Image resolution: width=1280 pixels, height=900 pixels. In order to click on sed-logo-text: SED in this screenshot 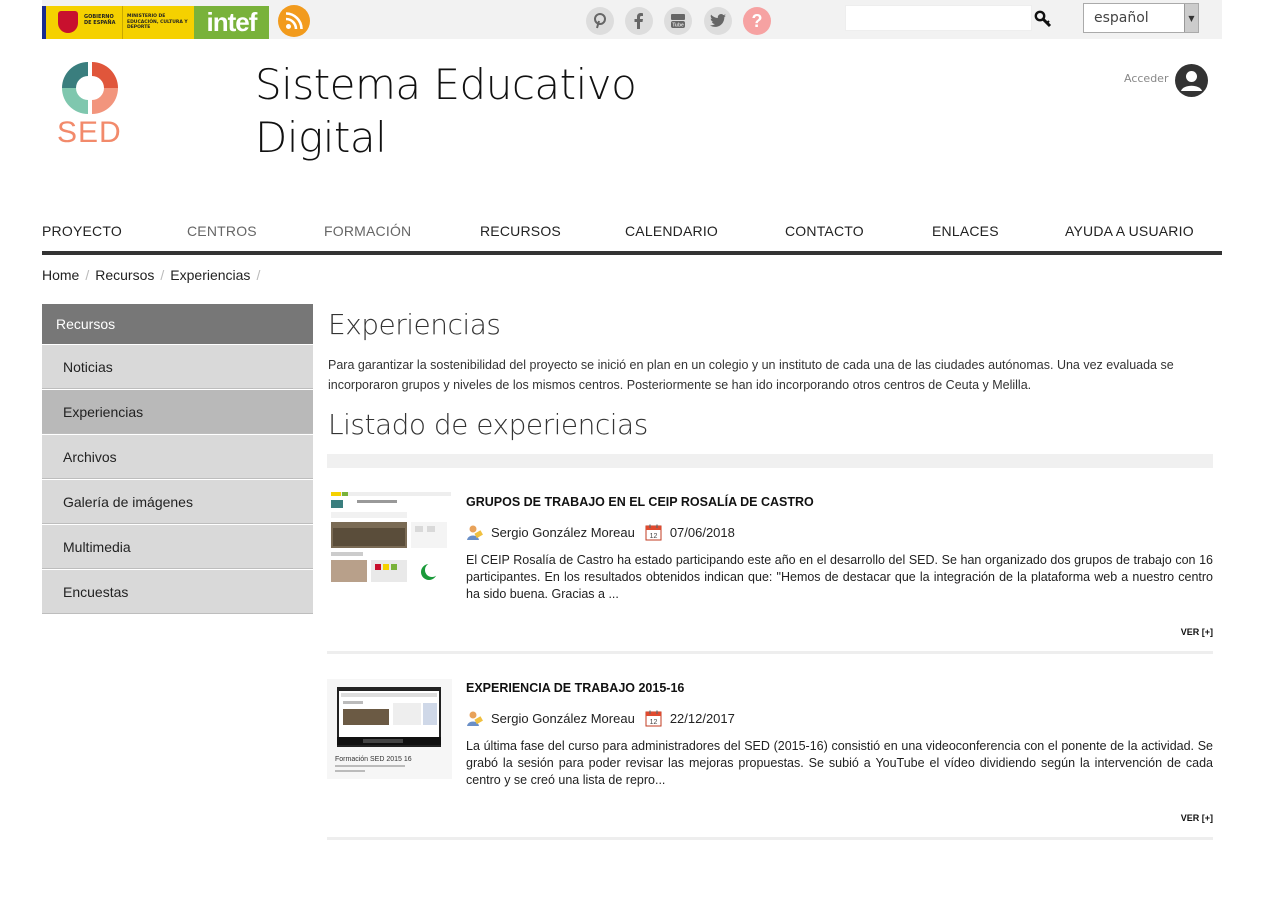, I will do `click(89, 132)`.